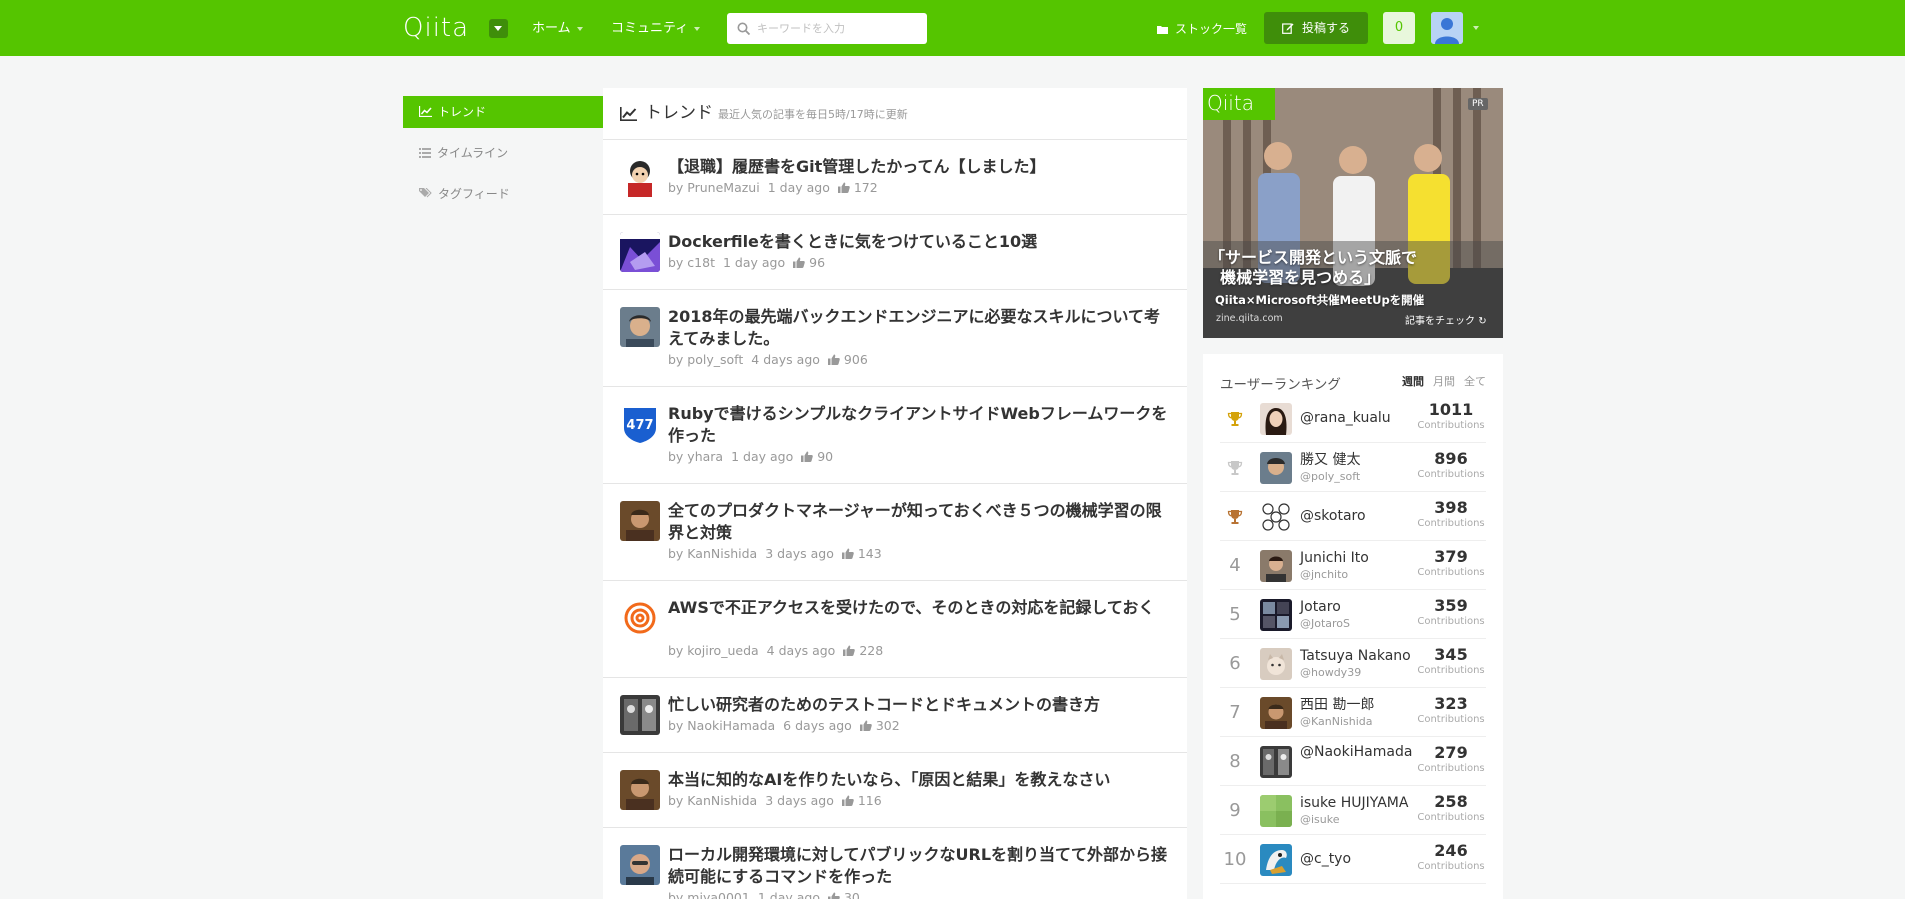 The width and height of the screenshot is (1905, 899). What do you see at coordinates (768, 360) in the screenshot?
I see `article-meta: by poly_soft 4 days ago 906` at bounding box center [768, 360].